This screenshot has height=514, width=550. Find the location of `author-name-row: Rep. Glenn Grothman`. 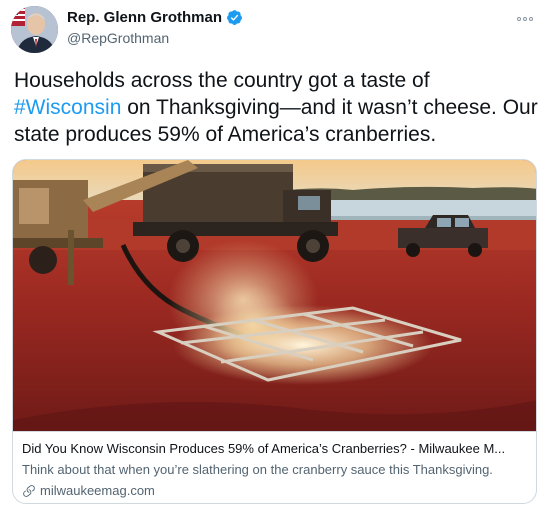

author-name-row: Rep. Glenn Grothman is located at coordinates (155, 17).